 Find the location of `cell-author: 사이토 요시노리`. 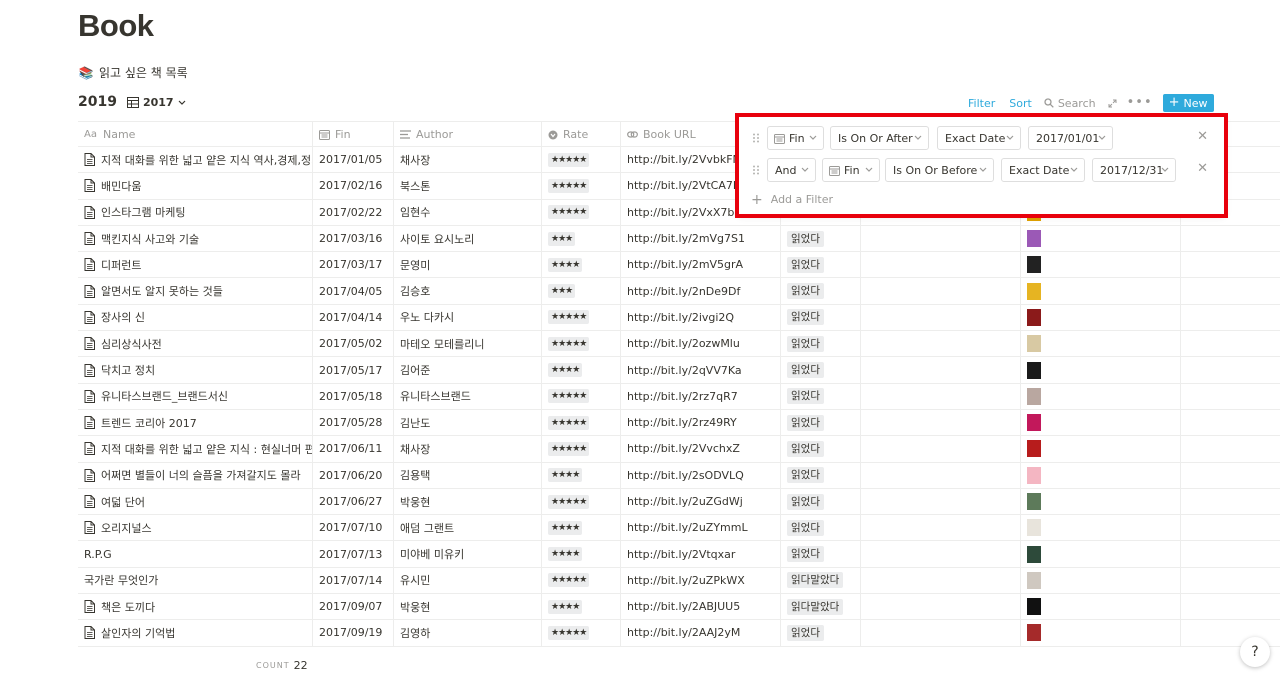

cell-author: 사이토 요시노리 is located at coordinates (468, 238).